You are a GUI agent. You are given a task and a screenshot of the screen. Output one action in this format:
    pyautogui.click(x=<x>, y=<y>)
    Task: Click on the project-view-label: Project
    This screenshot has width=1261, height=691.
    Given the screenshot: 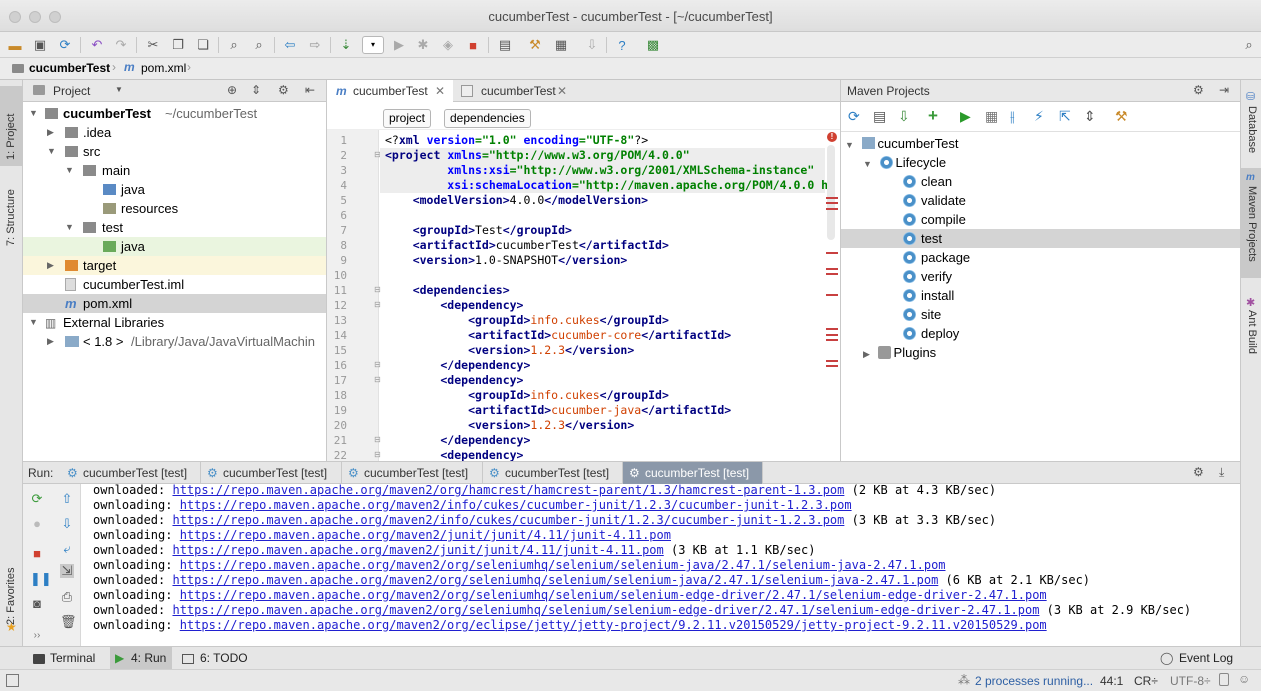 What is the action you would take?
    pyautogui.click(x=71, y=91)
    